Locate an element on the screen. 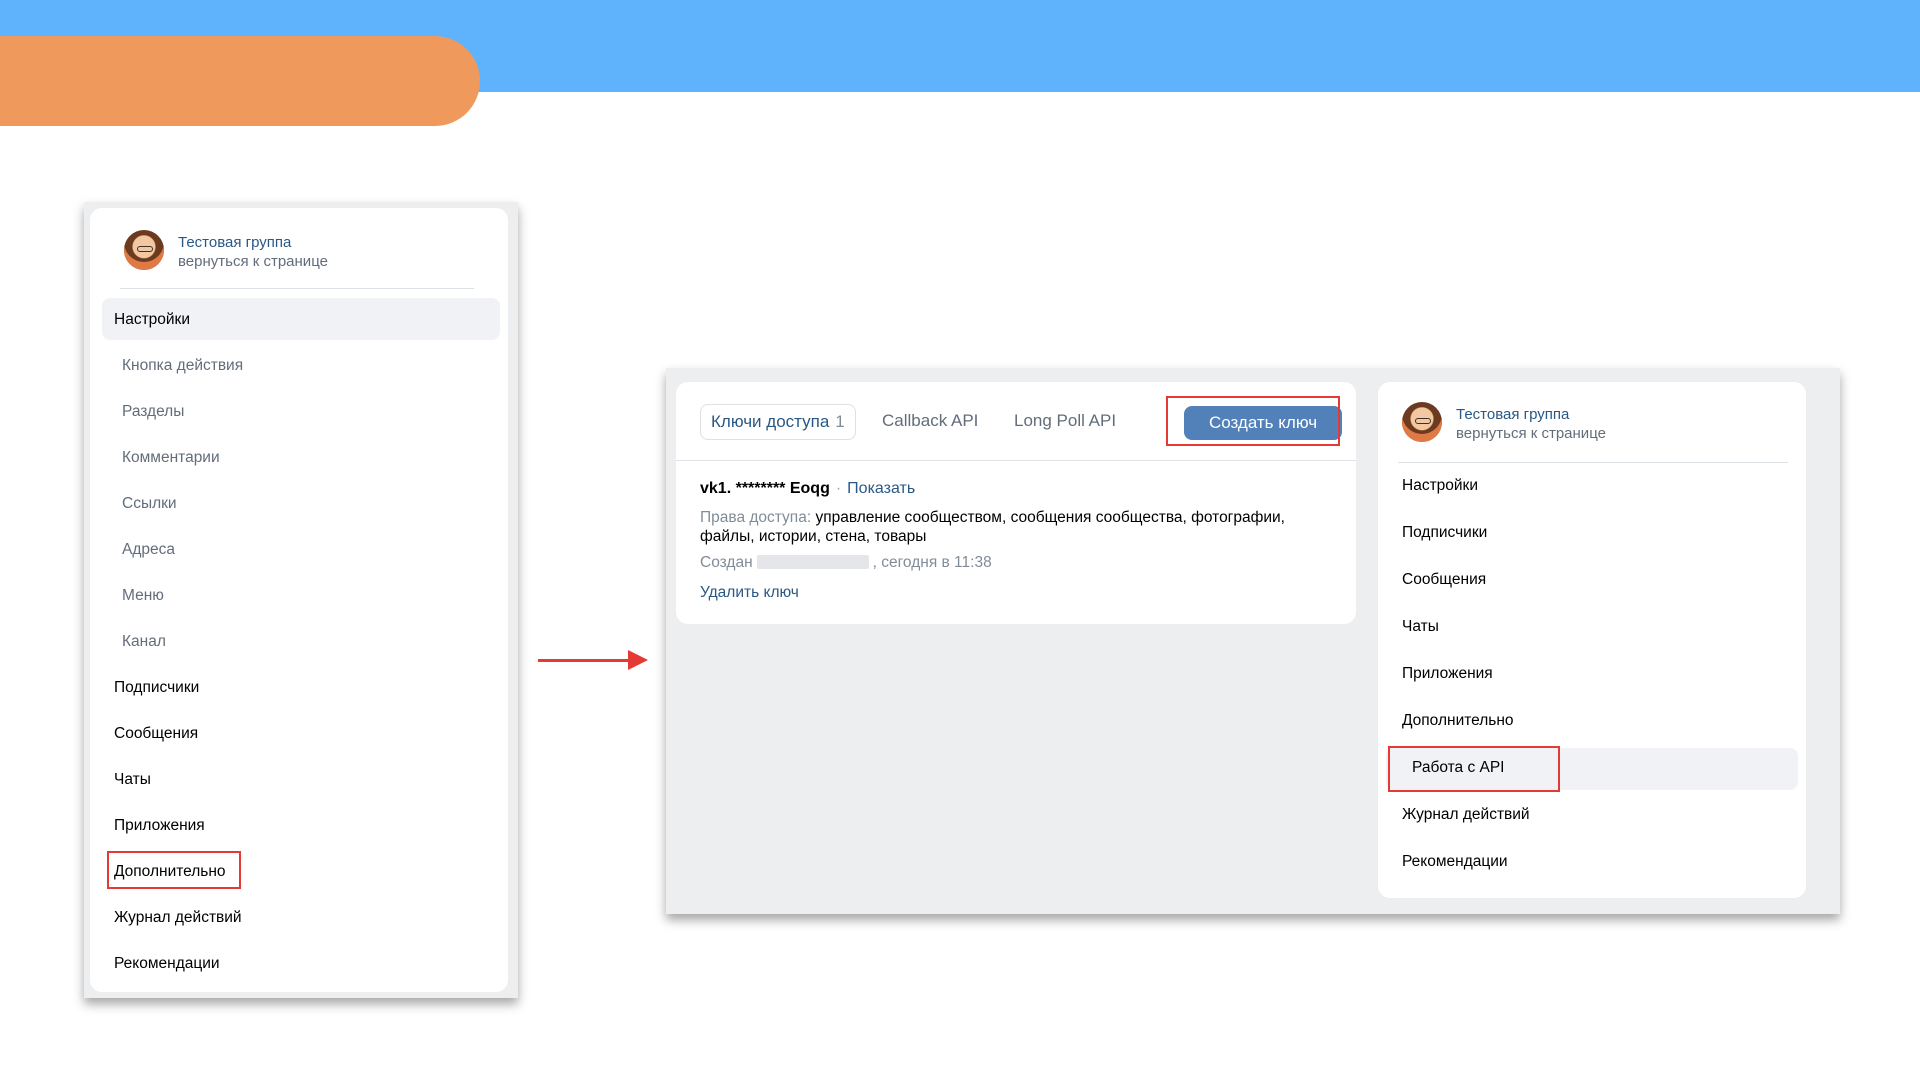  tab-long-poll-api: Long Poll API is located at coordinates (1065, 421).